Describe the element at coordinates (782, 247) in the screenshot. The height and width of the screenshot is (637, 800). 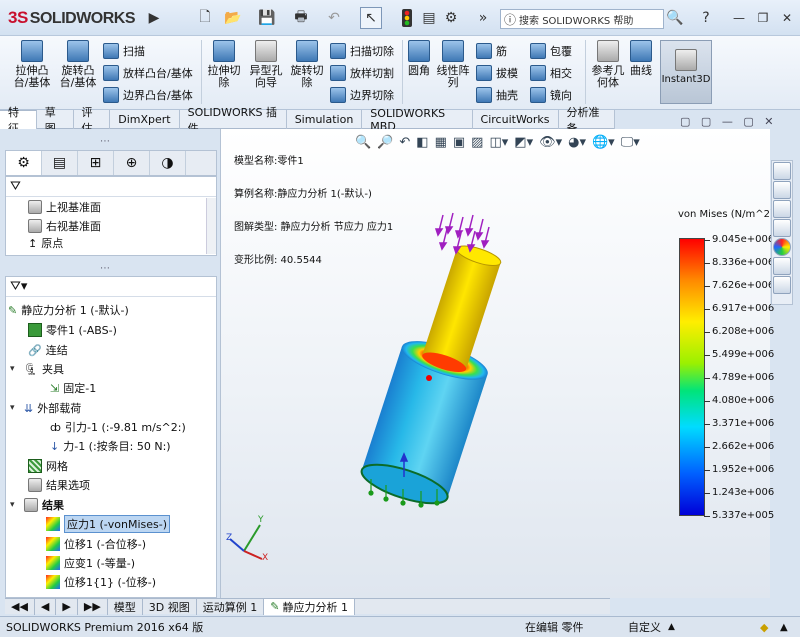
I see `appearances-icon` at that location.